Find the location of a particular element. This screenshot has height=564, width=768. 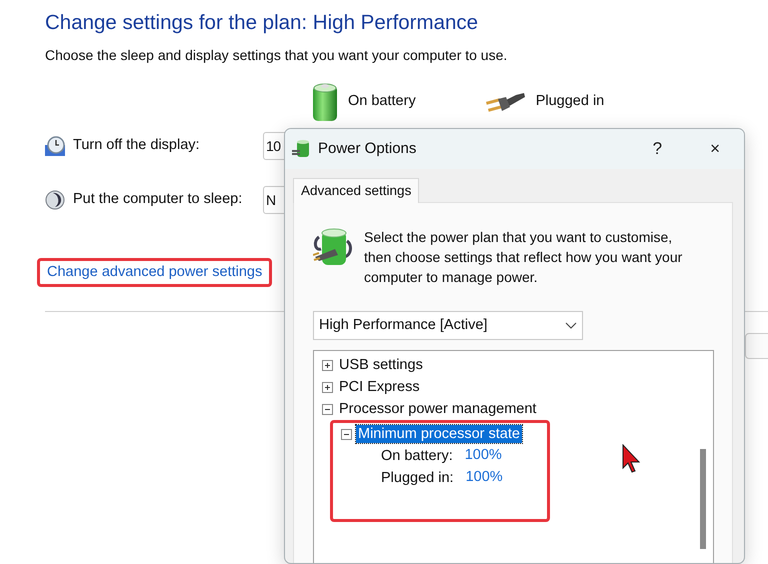

intro-text: Select the power plan that you want to customise, then choose settings that reflect how you want your computer to manage power. is located at coordinates (524, 258).